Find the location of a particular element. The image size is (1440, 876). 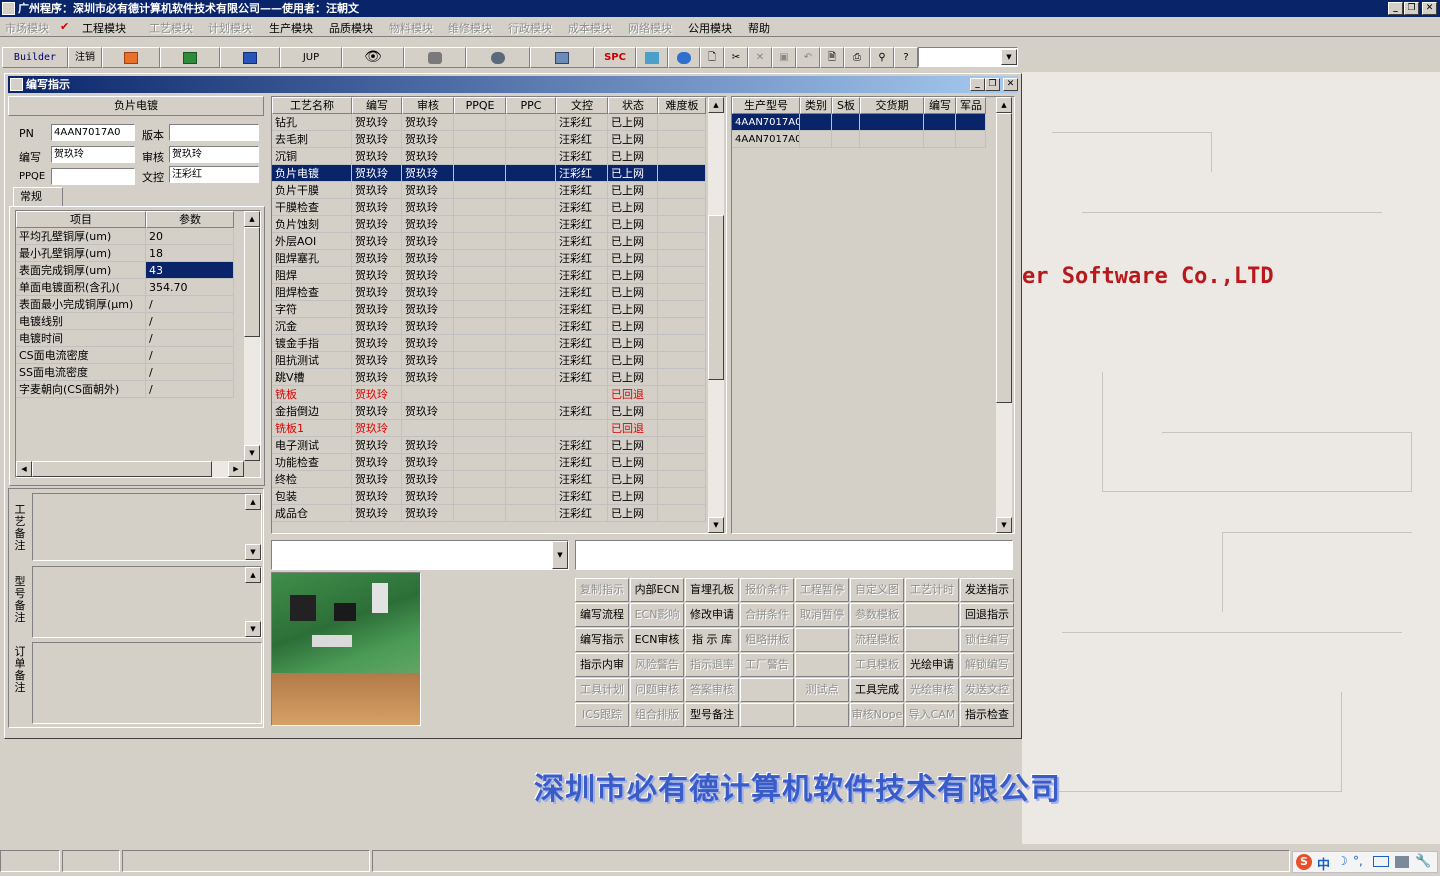

param-value-cell: / is located at coordinates (190, 321).